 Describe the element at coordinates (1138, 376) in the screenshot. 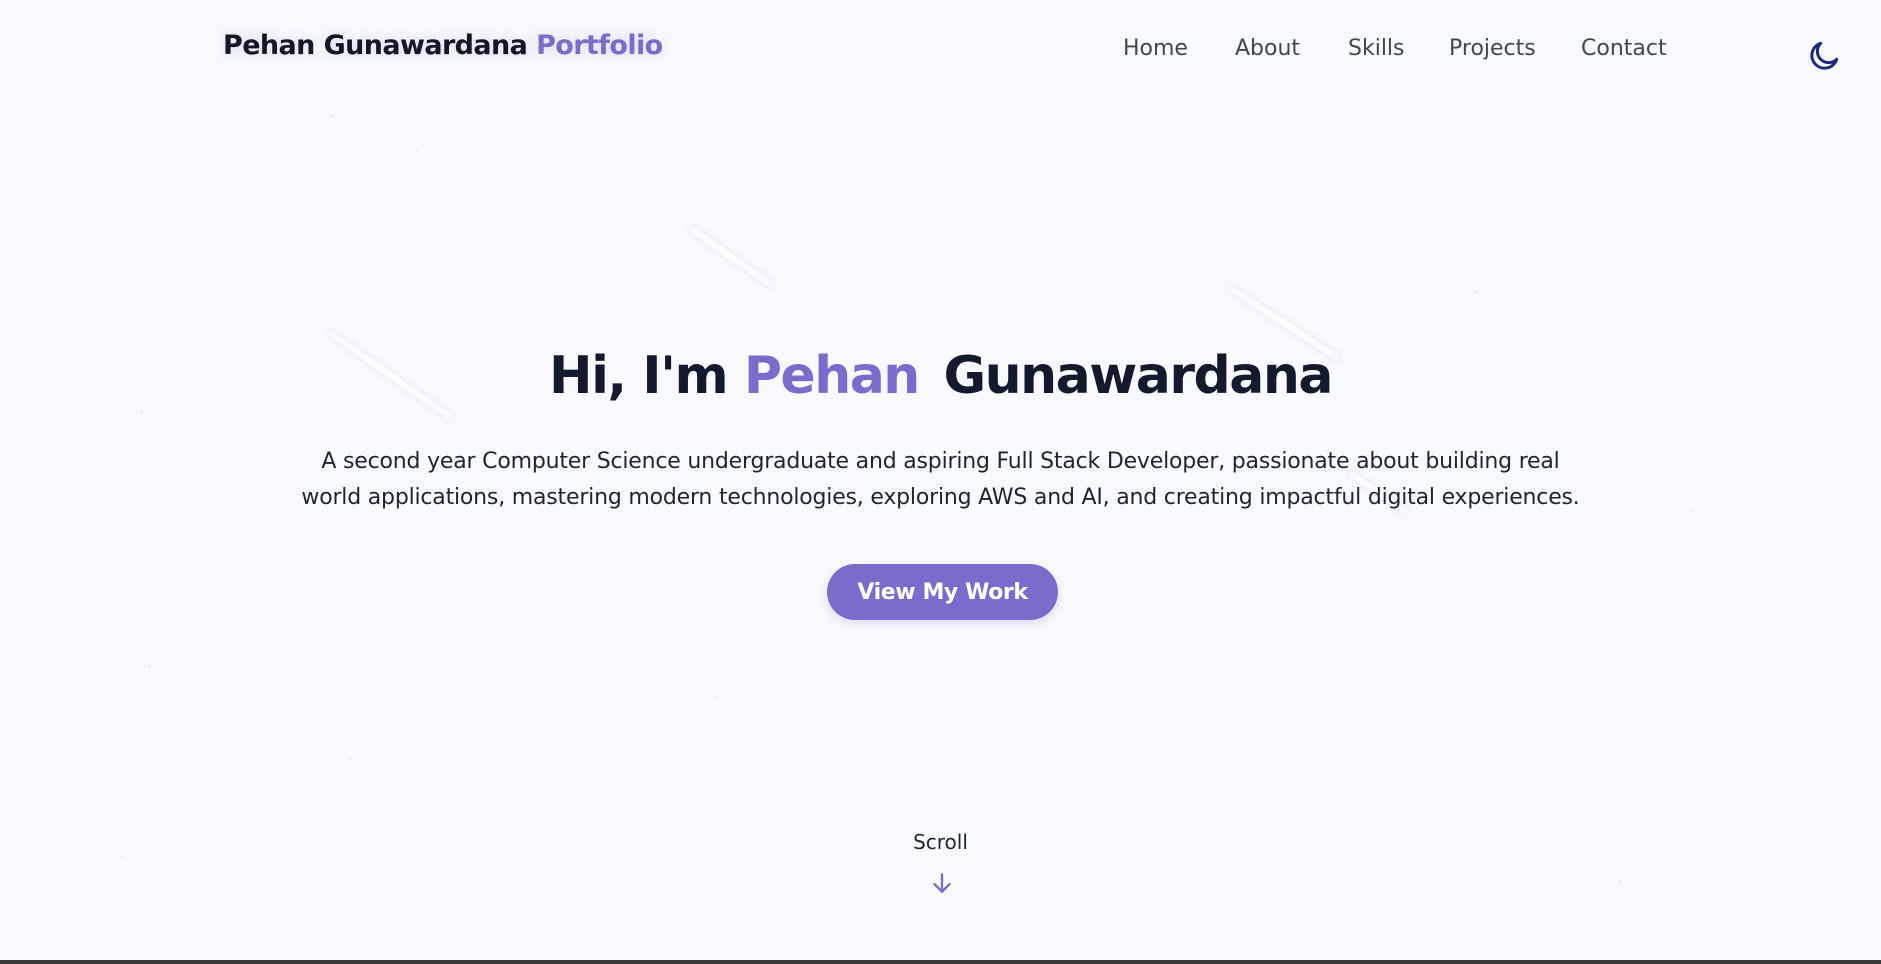

I see `hero-title-suffix: Gunawardana` at that location.